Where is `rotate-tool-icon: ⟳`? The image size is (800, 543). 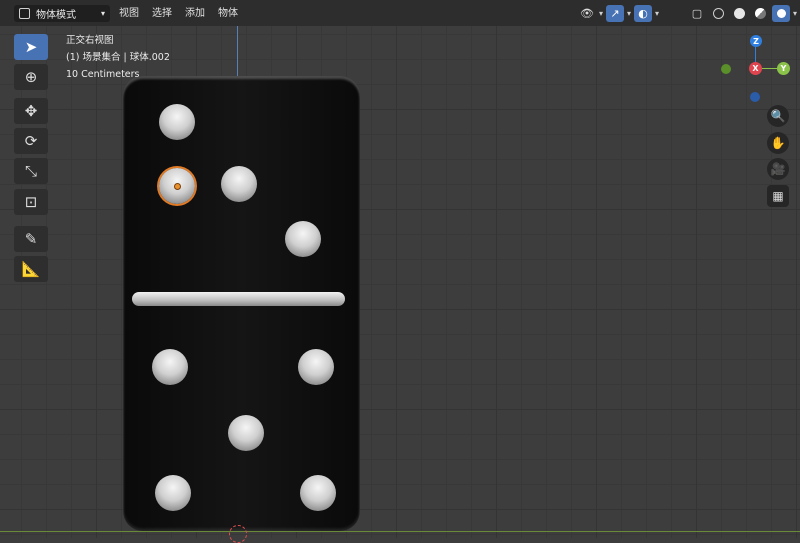 rotate-tool-icon: ⟳ is located at coordinates (31, 141).